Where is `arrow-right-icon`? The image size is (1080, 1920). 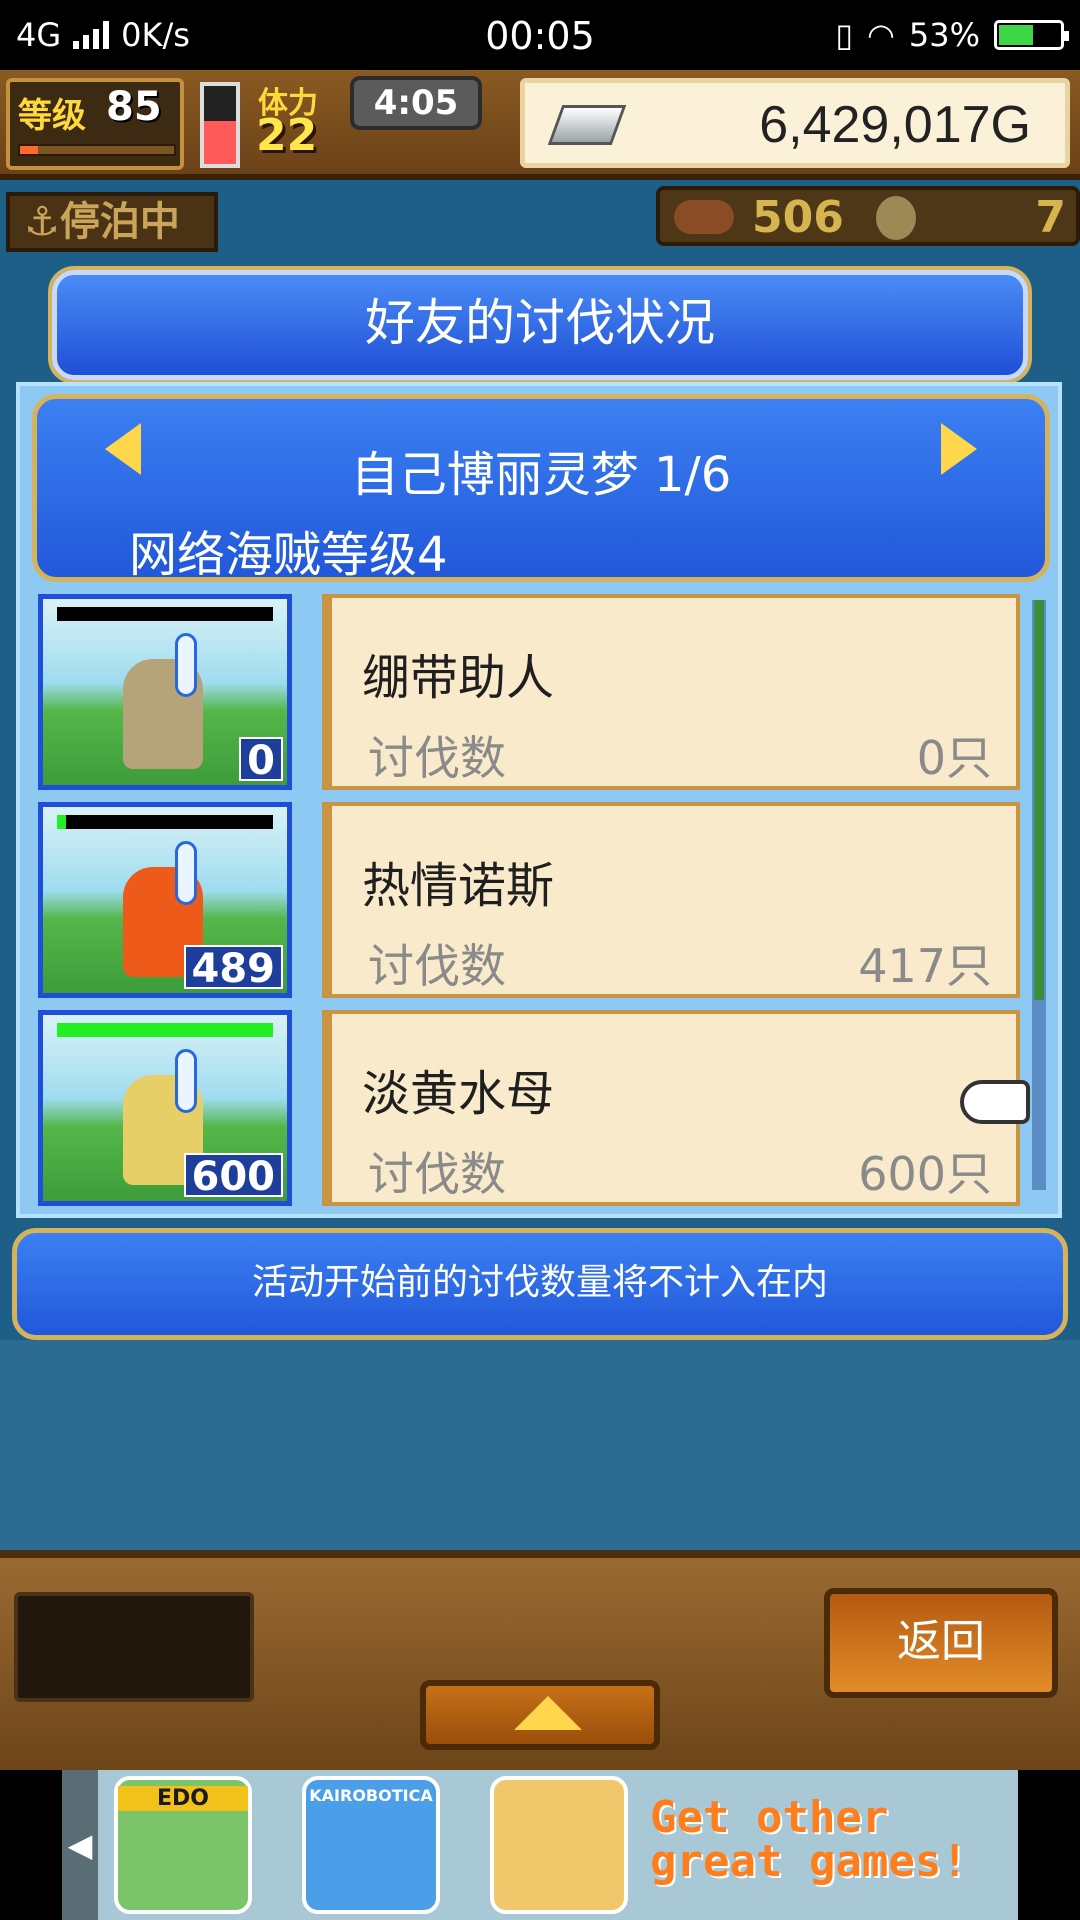
arrow-right-icon is located at coordinates (959, 449).